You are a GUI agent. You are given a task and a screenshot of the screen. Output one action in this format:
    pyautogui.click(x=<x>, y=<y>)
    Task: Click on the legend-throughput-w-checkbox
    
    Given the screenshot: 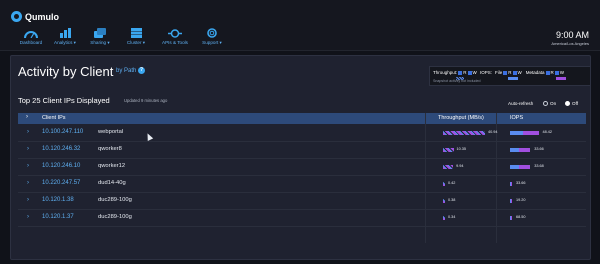 What is the action you would take?
    pyautogui.click(x=469, y=72)
    